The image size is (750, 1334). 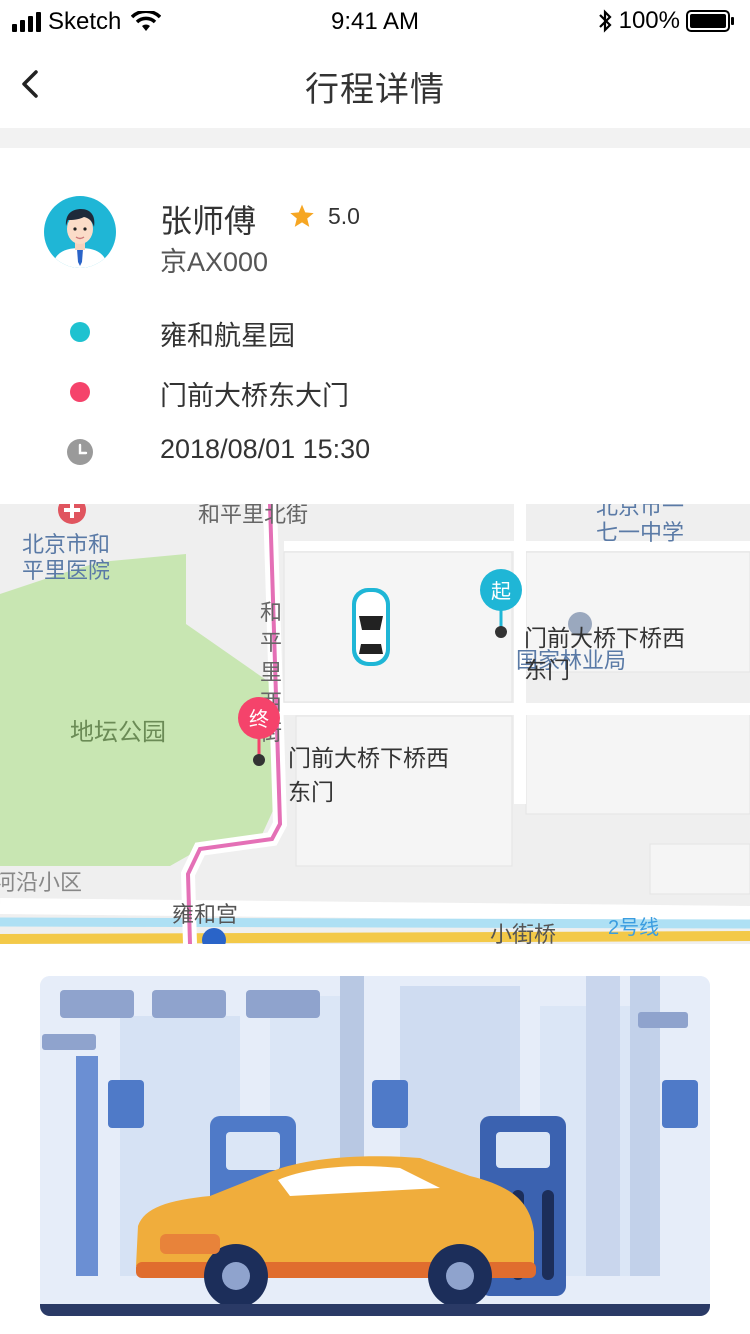 What do you see at coordinates (547, 670) in the screenshot?
I see `start-location-label-2: 东门` at bounding box center [547, 670].